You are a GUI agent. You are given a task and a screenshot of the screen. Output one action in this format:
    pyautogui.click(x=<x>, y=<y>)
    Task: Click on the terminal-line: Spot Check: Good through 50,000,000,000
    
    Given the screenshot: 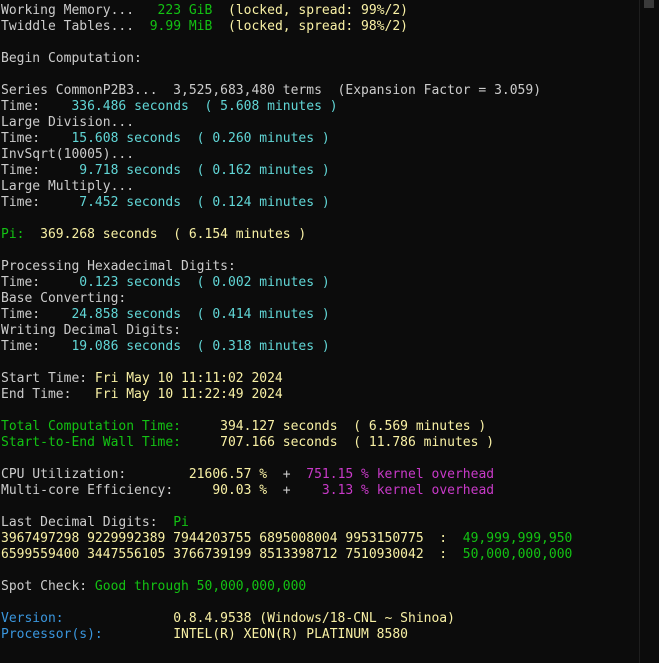 What is the action you would take?
    pyautogui.click(x=320, y=587)
    